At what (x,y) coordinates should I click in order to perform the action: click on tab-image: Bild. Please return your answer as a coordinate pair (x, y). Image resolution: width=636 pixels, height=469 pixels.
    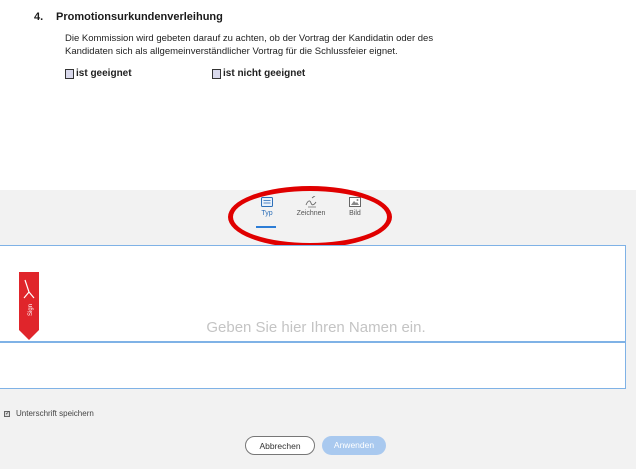
    Looking at the image, I should click on (355, 206).